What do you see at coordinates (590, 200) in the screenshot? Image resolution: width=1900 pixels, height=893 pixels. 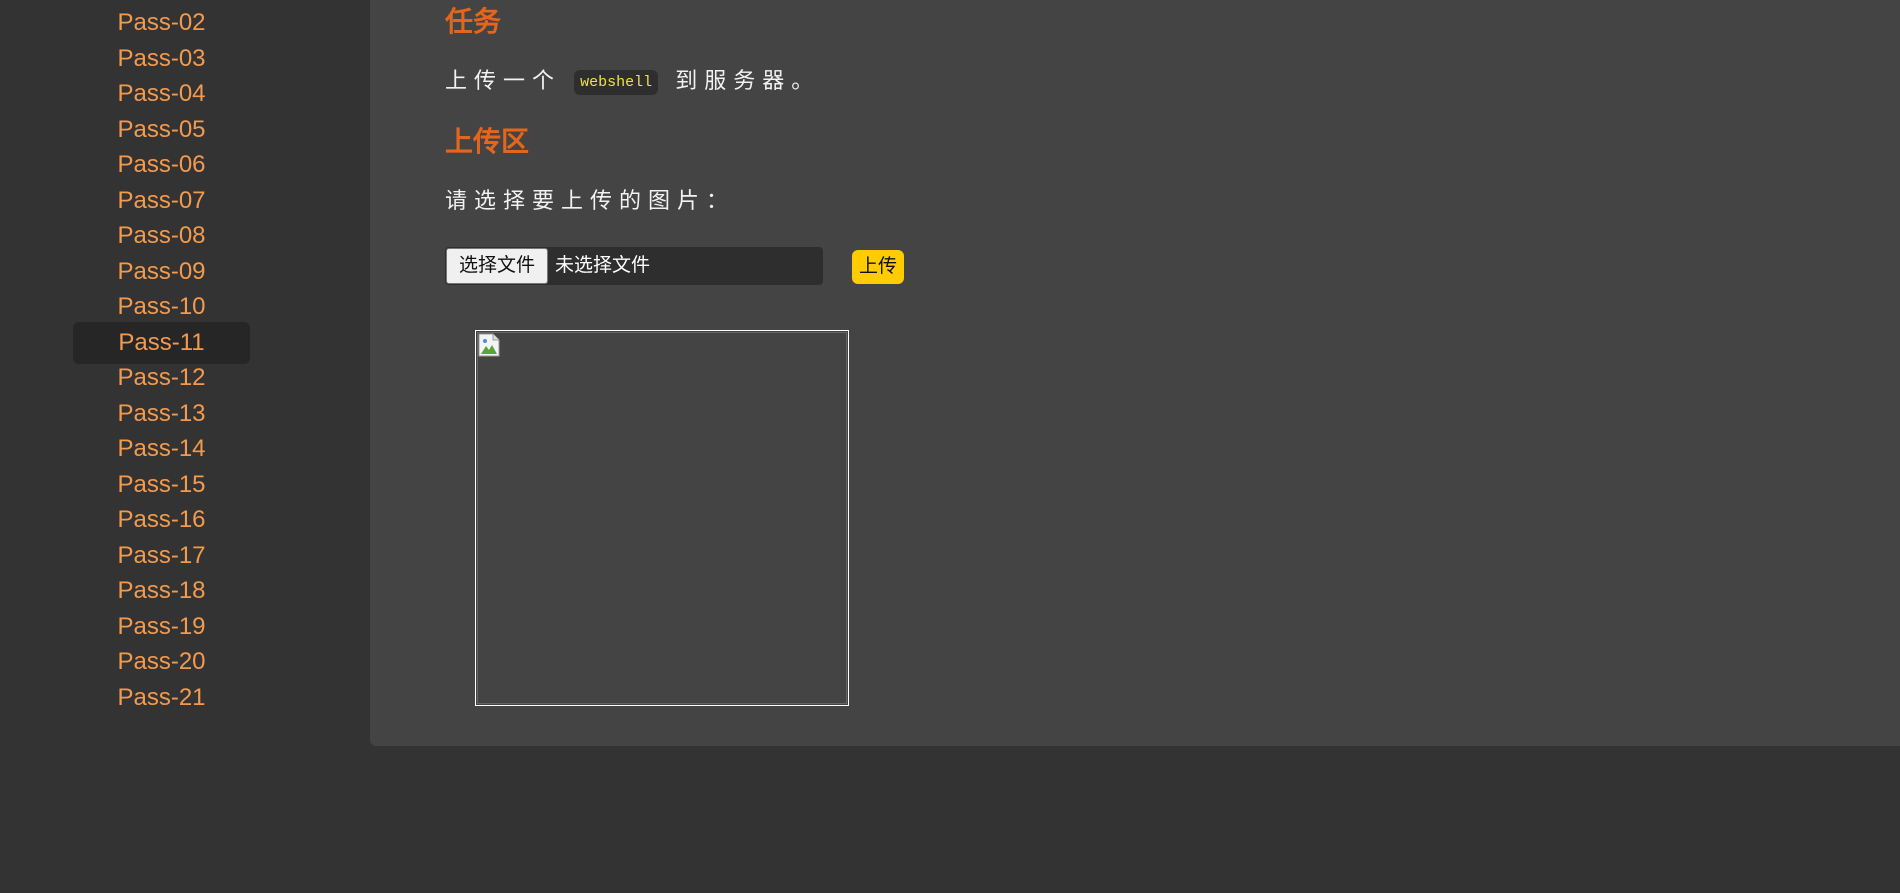 I see `upload-prompt: 请选择要上传的图片：` at bounding box center [590, 200].